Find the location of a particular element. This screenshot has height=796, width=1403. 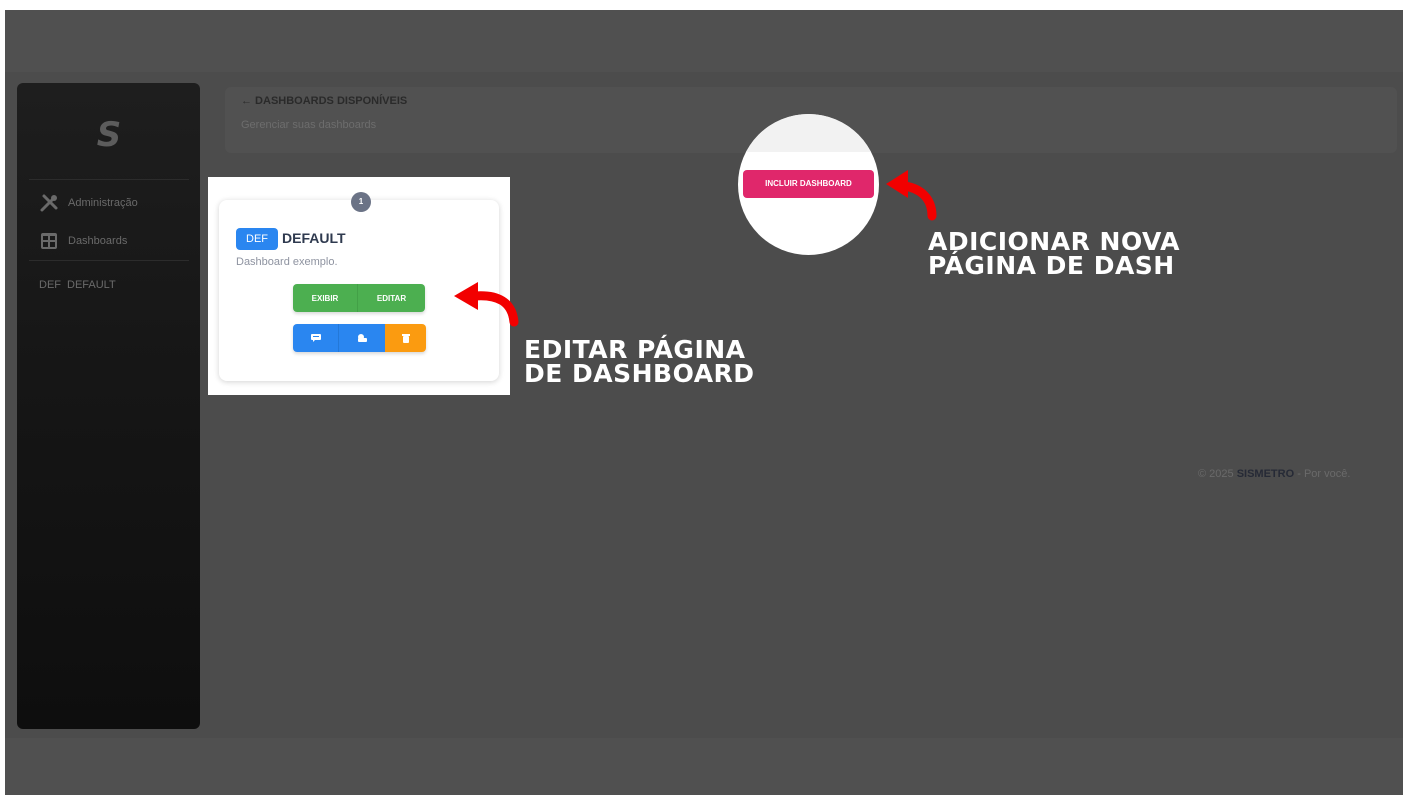

sidebar-subitem-label: DEFAULT is located at coordinates (91, 285).